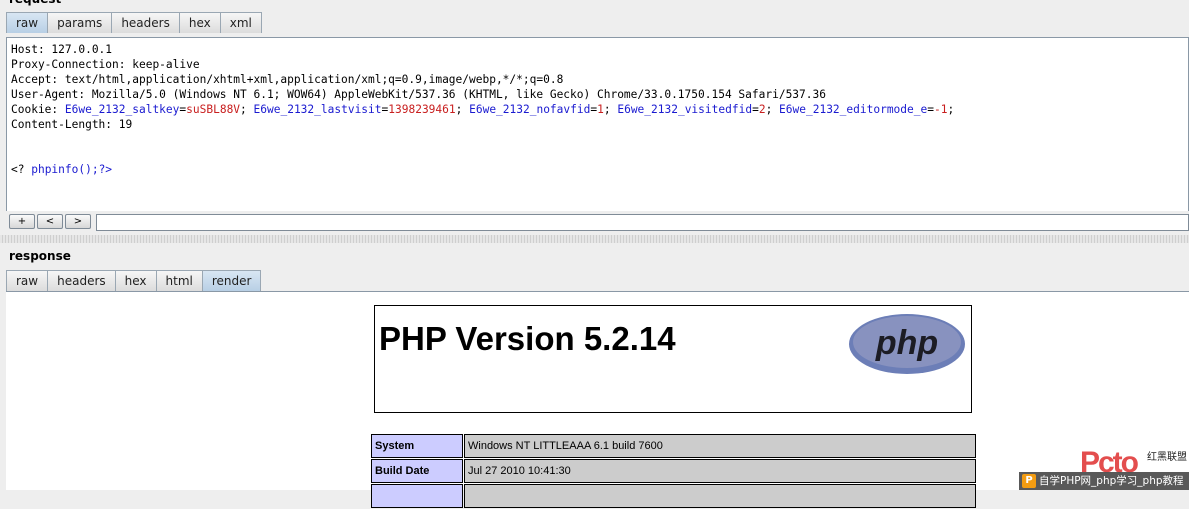  I want to click on request-tab-hex: hex, so click(200, 22).